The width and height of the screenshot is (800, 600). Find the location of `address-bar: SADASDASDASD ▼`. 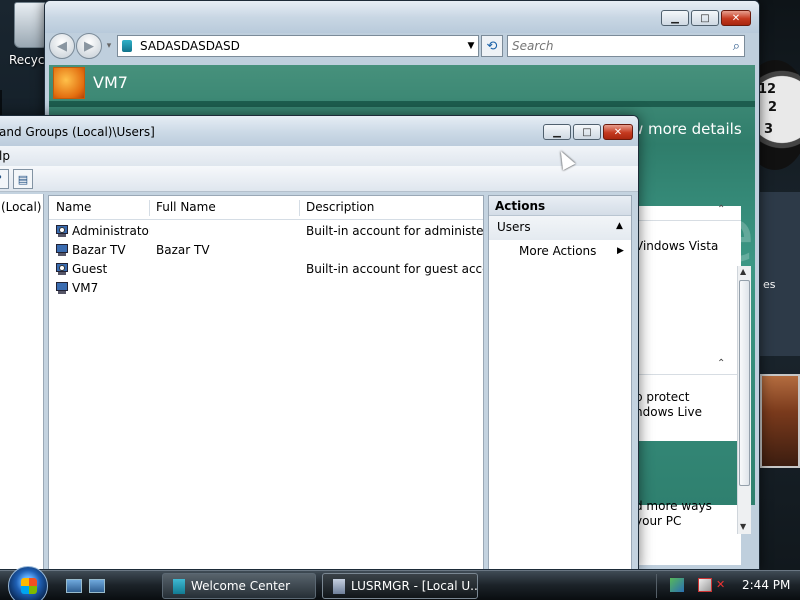

address-bar: SADASDASDASD ▼ is located at coordinates (298, 46).